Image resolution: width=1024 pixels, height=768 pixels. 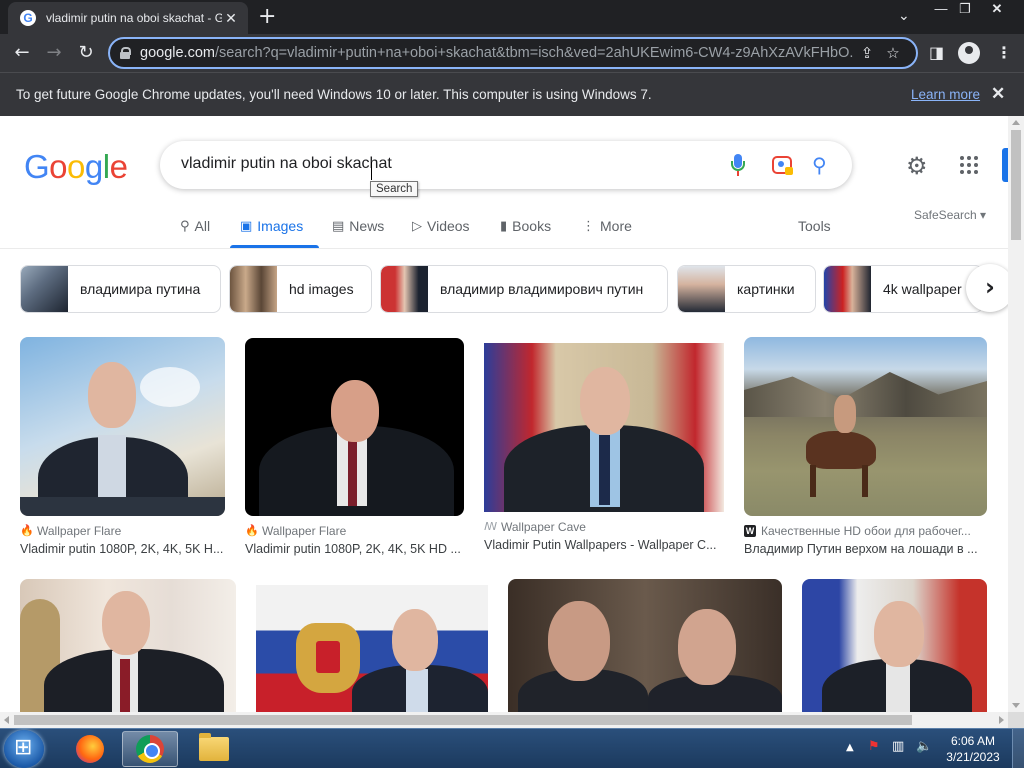 I want to click on chips-next-arrow-icon: ›, so click(x=987, y=288).